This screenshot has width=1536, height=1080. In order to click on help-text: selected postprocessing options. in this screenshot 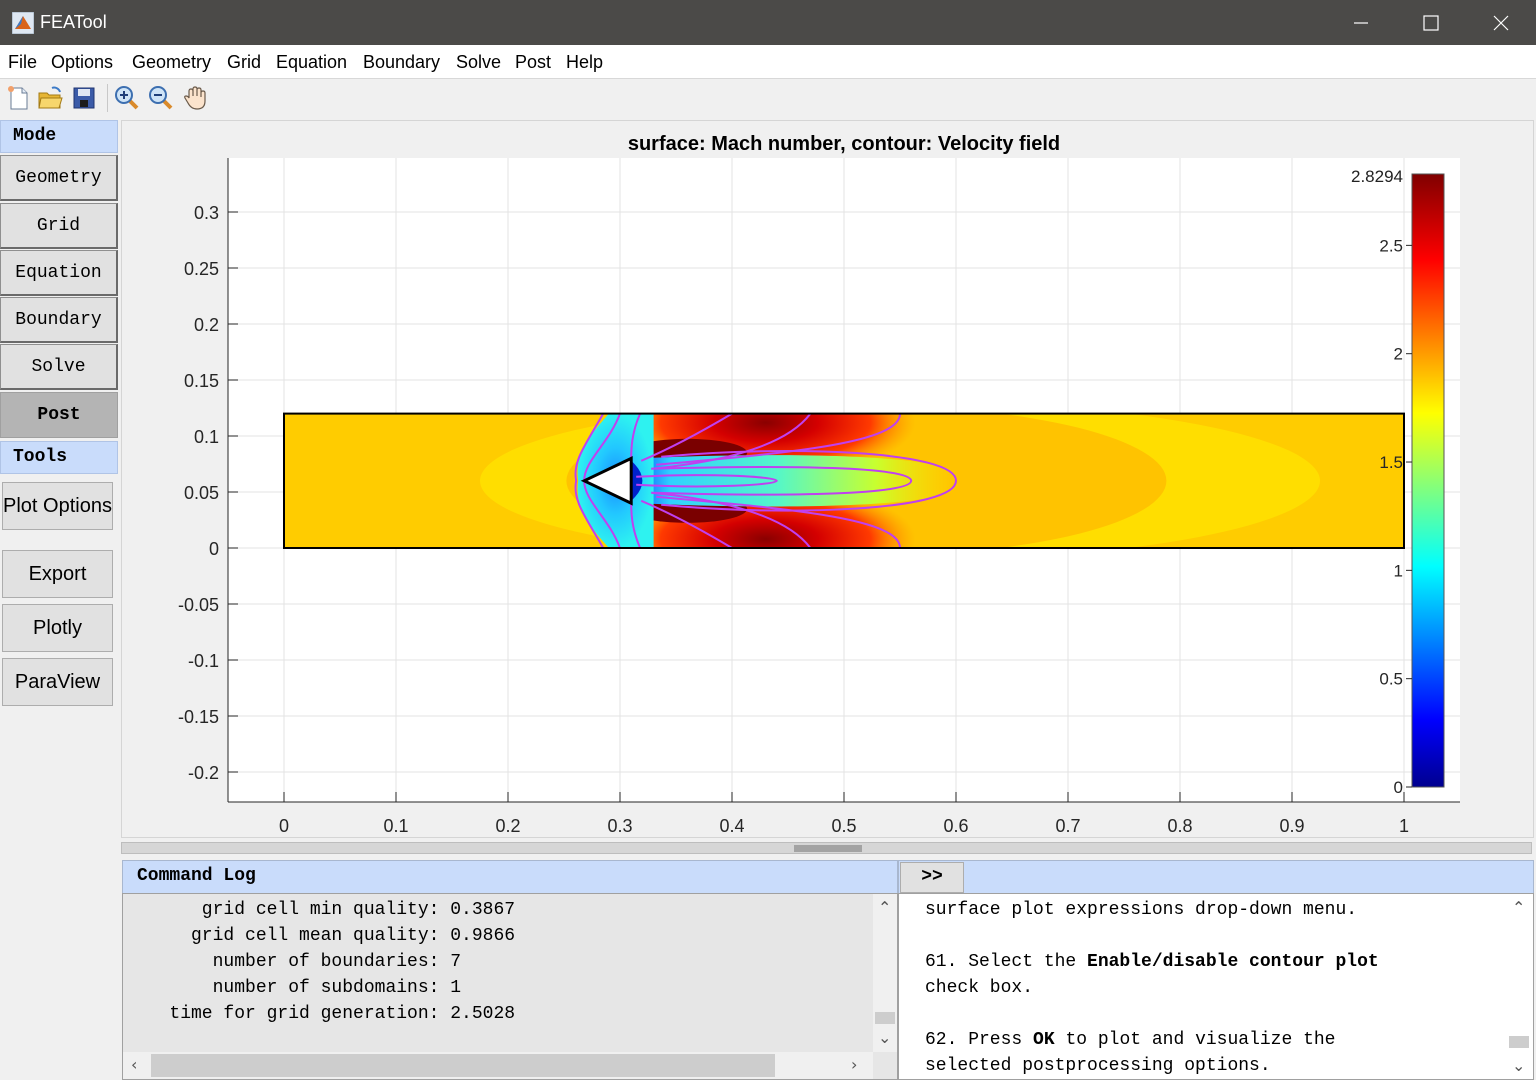, I will do `click(1098, 1066)`.